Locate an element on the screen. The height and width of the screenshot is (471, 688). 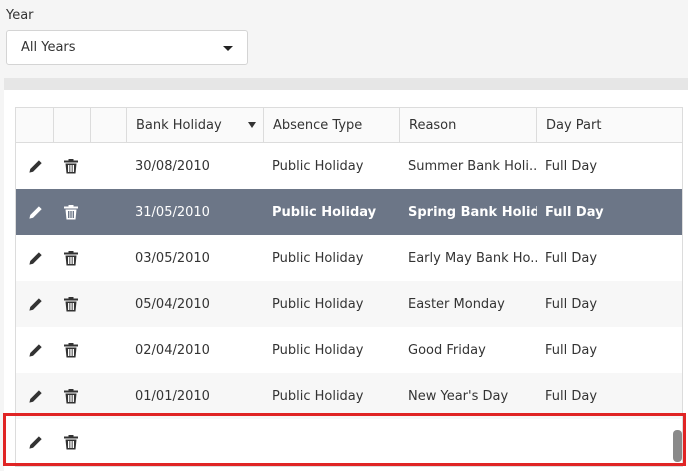
header-bank-holiday: Bank Holiday is located at coordinates (195, 125).